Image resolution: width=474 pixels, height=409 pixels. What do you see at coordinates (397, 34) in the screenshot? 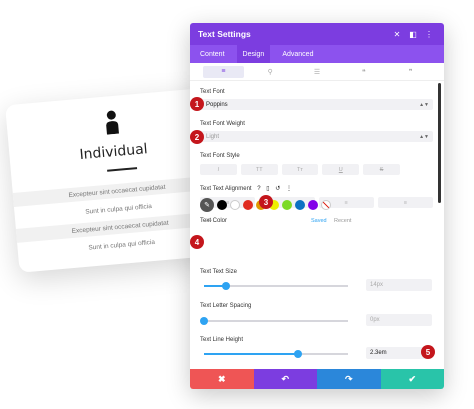
I see `close-icon: ✕` at bounding box center [397, 34].